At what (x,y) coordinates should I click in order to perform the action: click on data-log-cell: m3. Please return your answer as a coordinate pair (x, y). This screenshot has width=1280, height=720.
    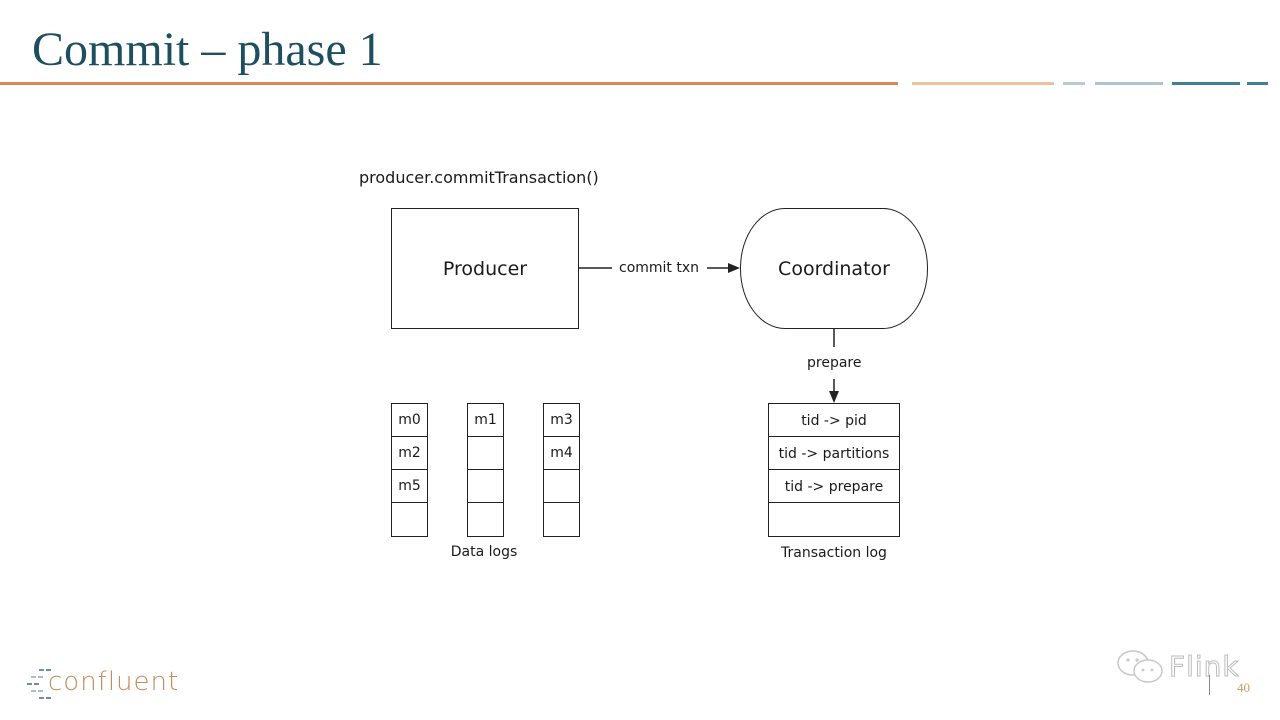
    Looking at the image, I should click on (561, 420).